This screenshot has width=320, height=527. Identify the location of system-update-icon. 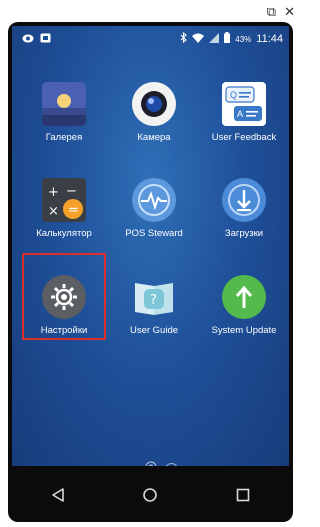
(244, 297).